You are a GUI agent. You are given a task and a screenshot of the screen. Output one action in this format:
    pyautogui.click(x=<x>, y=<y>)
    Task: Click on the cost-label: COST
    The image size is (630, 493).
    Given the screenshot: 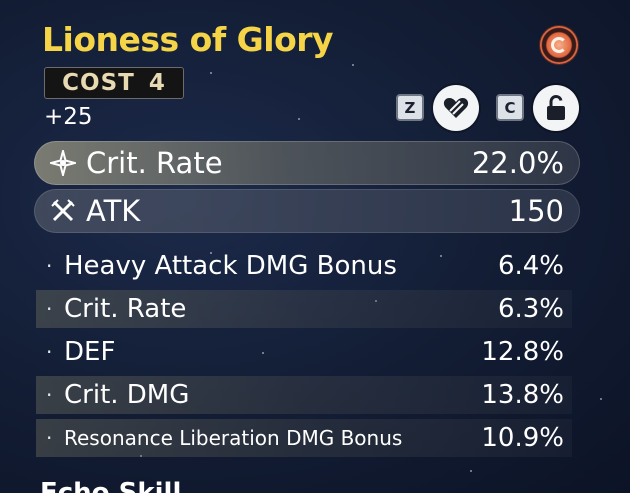 What is the action you would take?
    pyautogui.click(x=98, y=83)
    